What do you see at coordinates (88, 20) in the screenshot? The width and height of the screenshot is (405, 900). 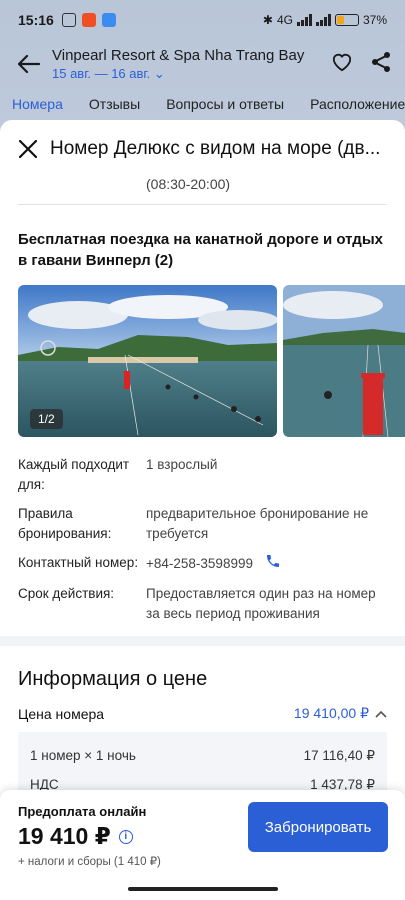 I see `app-notification-icon` at bounding box center [88, 20].